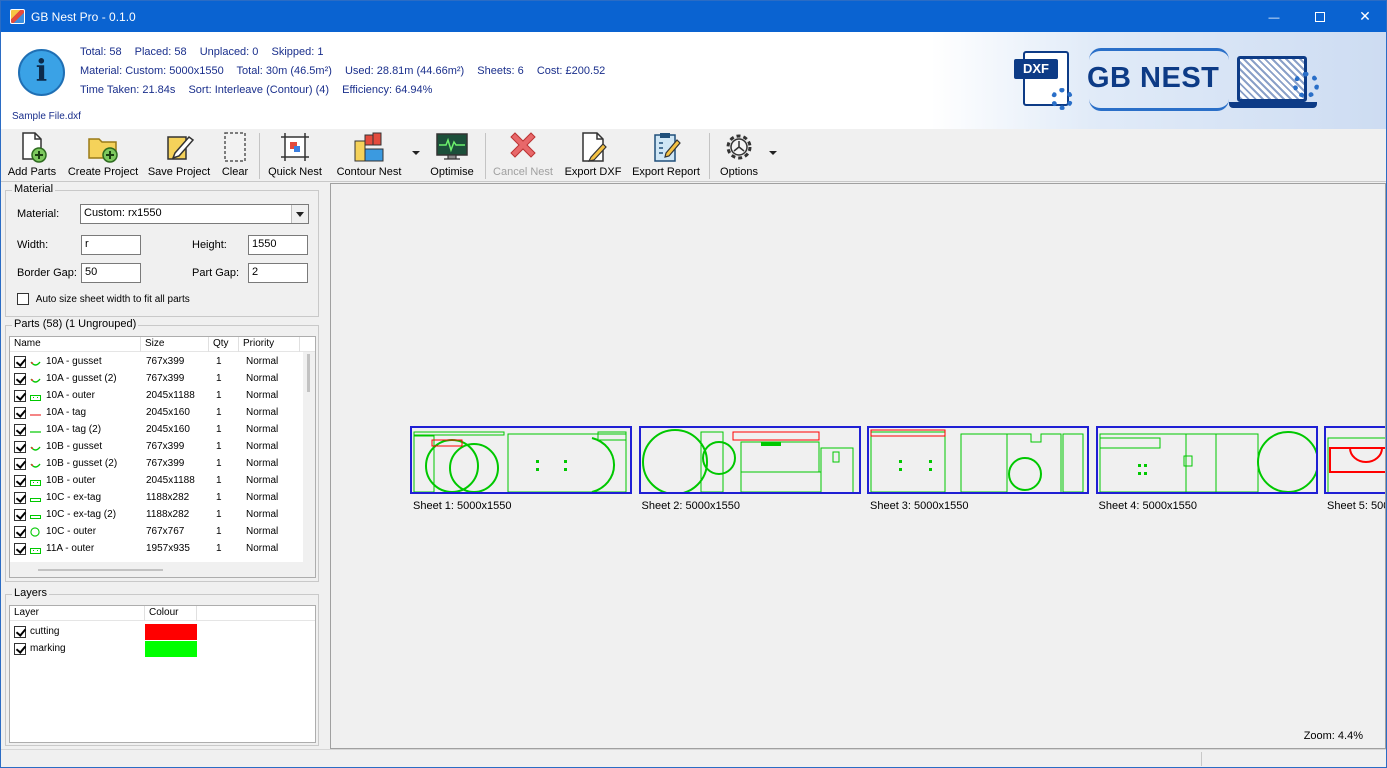 This screenshot has height=768, width=1387. What do you see at coordinates (162, 498) in the screenshot?
I see `table-row: 10C - ex-tag 1188x282 1 Normal` at bounding box center [162, 498].